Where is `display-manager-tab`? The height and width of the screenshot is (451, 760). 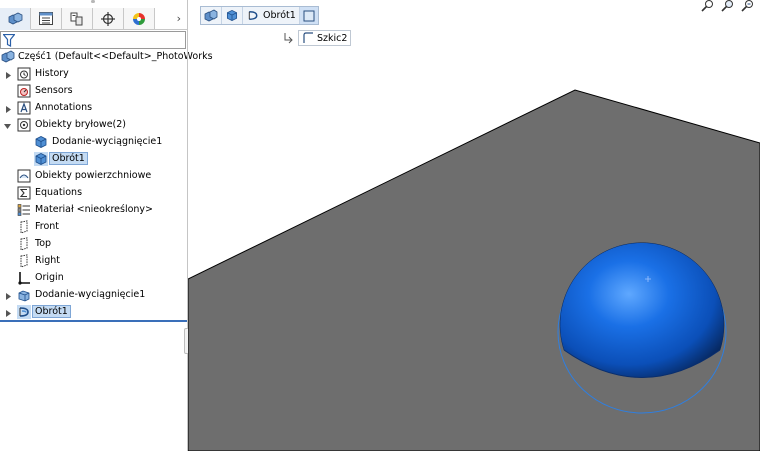
display-manager-tab is located at coordinates (139, 19).